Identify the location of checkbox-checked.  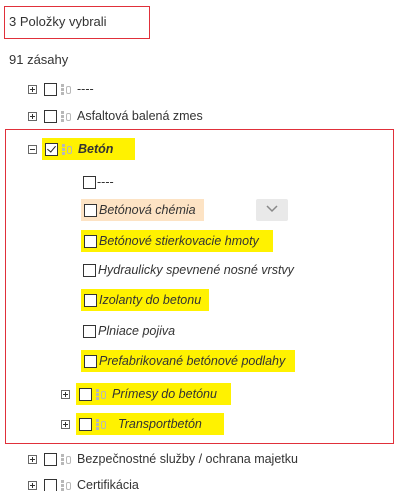
(51, 149).